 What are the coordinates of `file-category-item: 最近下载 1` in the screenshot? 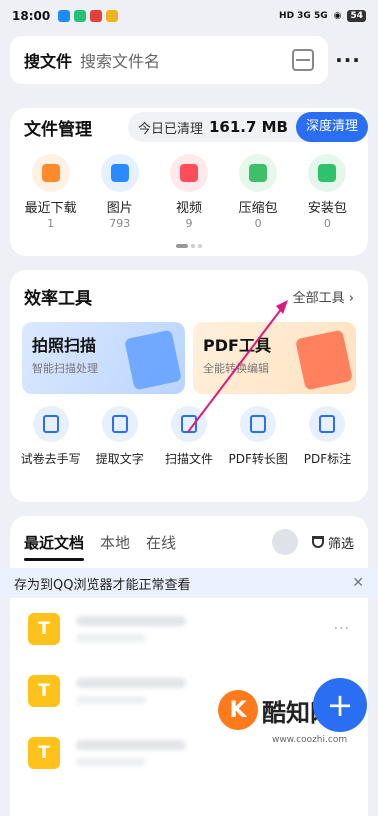 It's located at (51, 192).